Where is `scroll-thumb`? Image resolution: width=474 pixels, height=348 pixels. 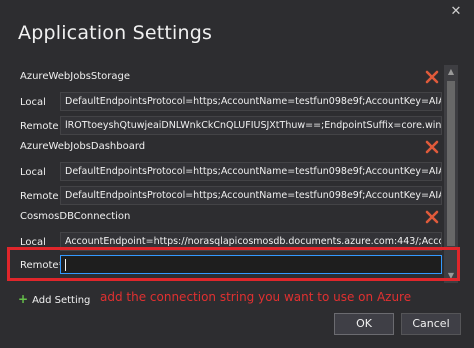
scroll-thumb is located at coordinates (451, 163).